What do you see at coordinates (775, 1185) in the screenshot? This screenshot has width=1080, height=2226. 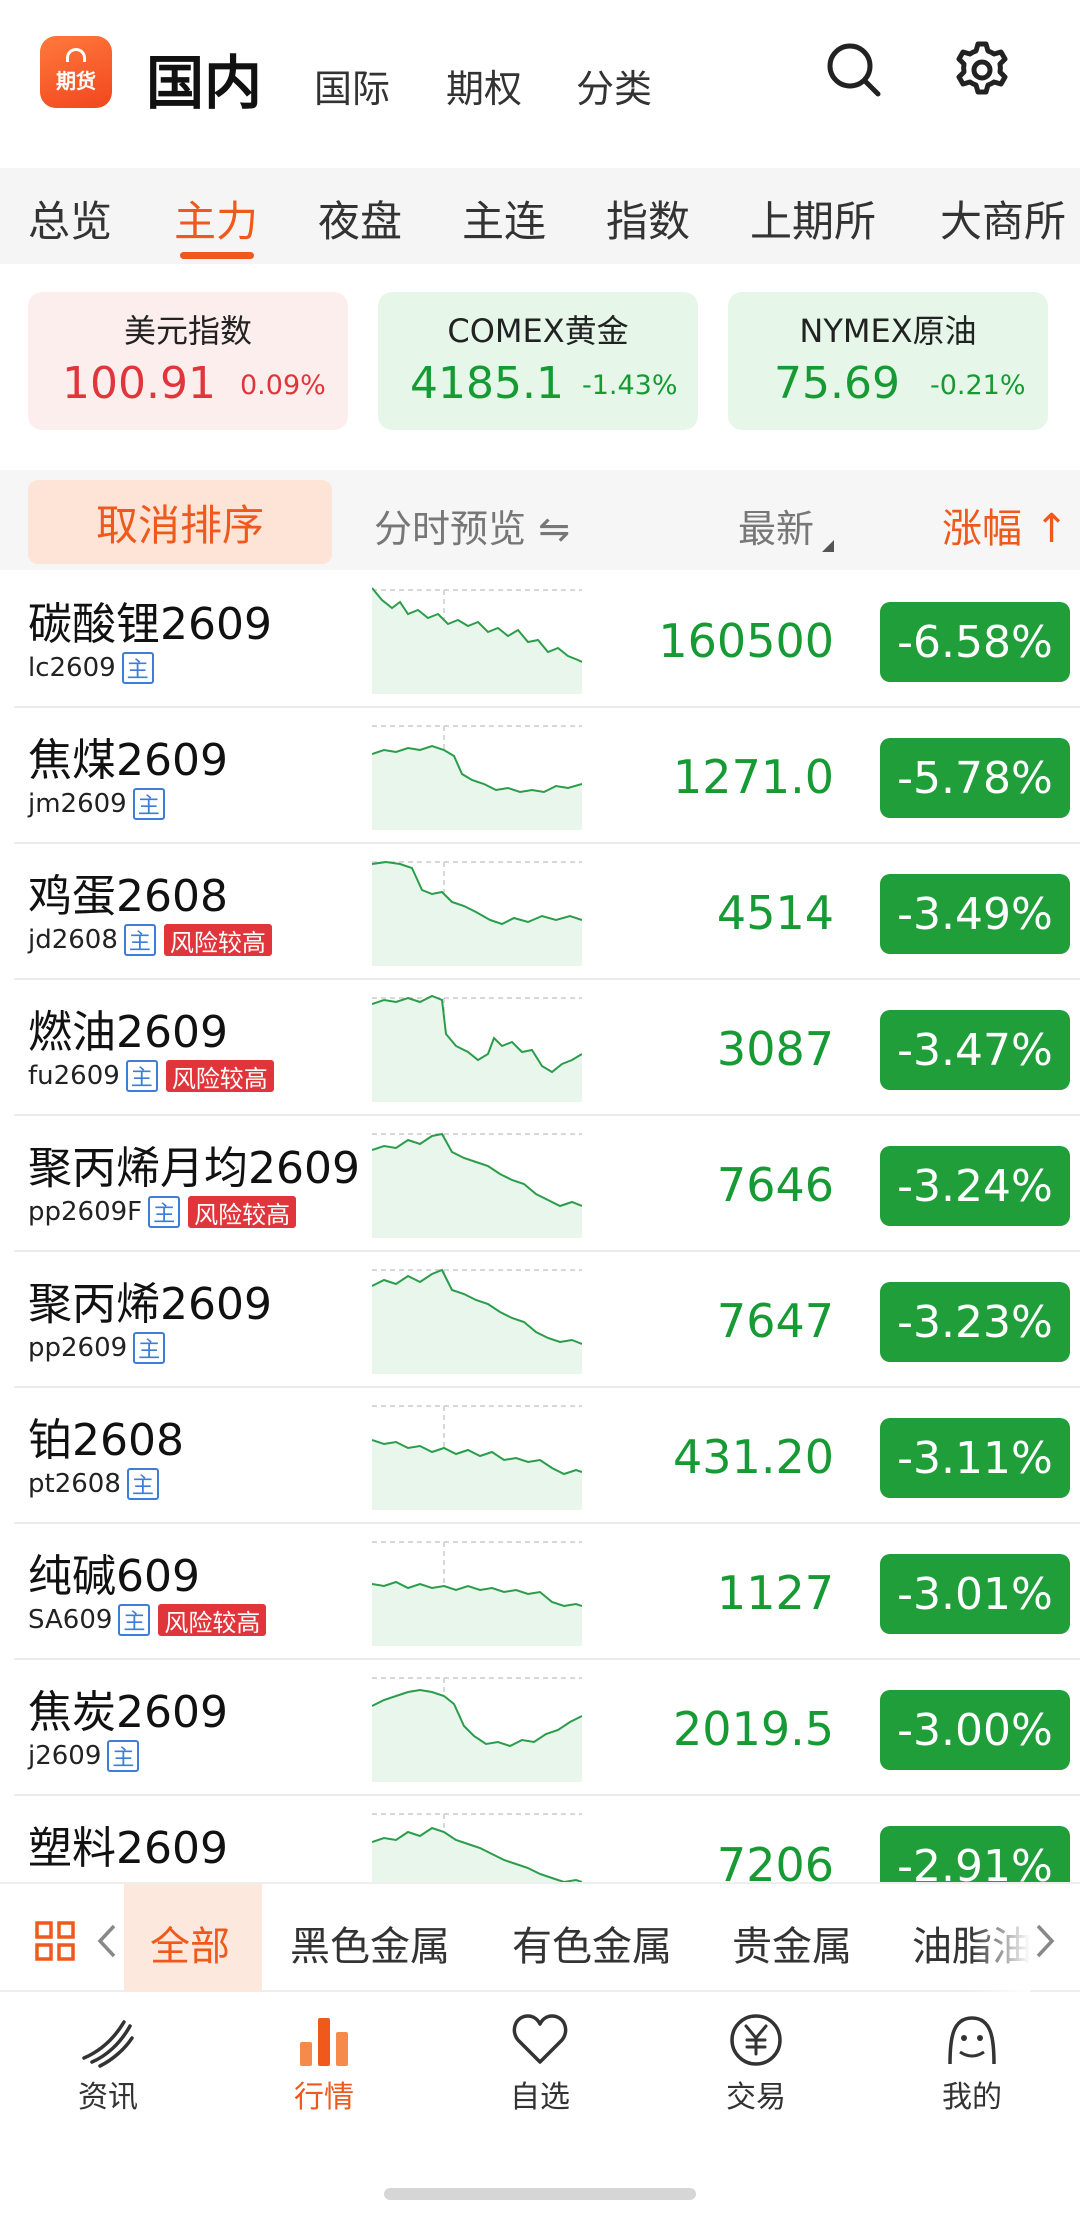 I see `latest-price: 7646` at bounding box center [775, 1185].